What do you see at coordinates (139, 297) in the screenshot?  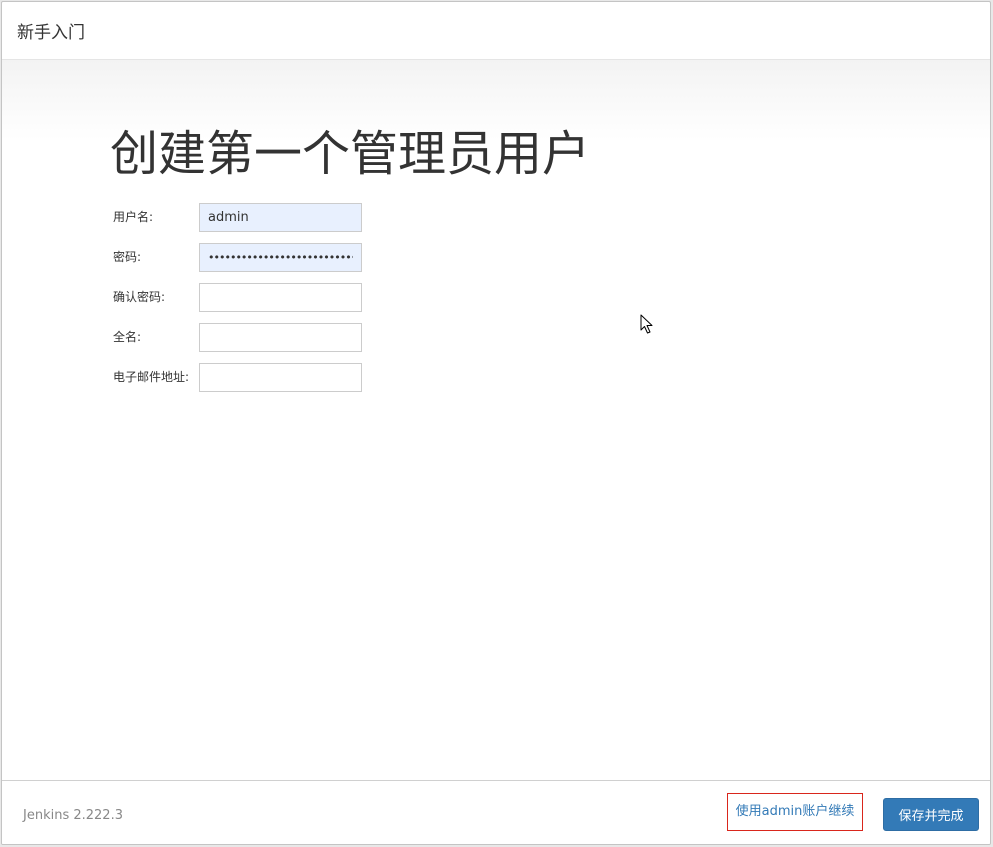 I see `confirm-password-label: 确认密码:` at bounding box center [139, 297].